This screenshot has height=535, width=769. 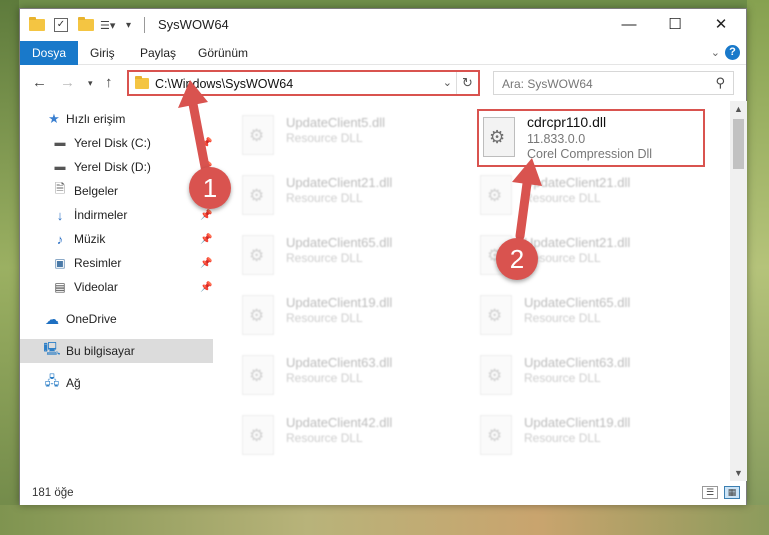 I want to click on annotation-arrows, so click(x=360, y=160).